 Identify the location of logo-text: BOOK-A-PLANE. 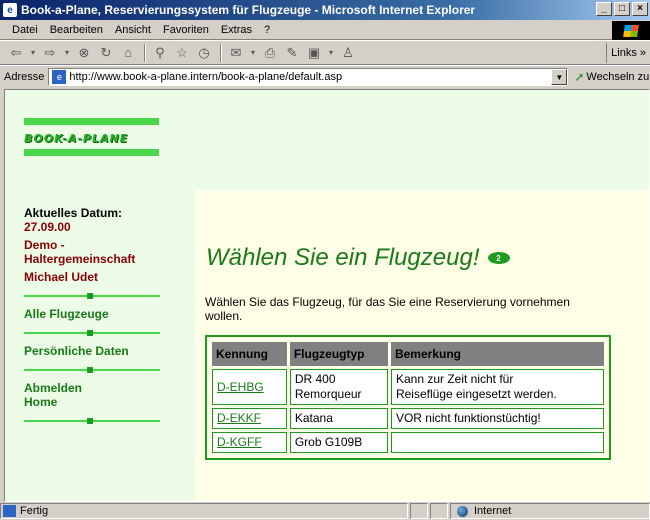
(76, 138).